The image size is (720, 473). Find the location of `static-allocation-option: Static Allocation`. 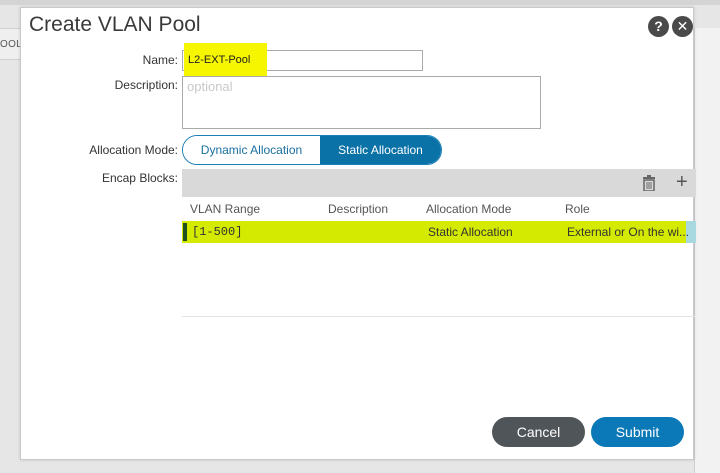

static-allocation-option: Static Allocation is located at coordinates (380, 150).